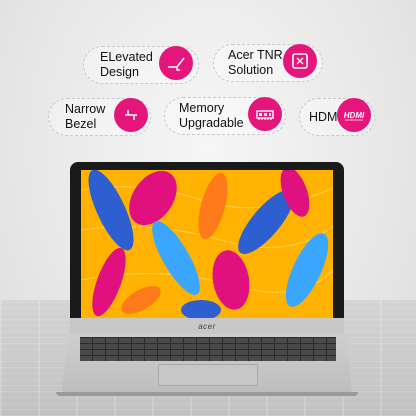 This screenshot has width=416, height=416. What do you see at coordinates (211, 115) in the screenshot?
I see `feature-label: Memory Upgradable` at bounding box center [211, 115].